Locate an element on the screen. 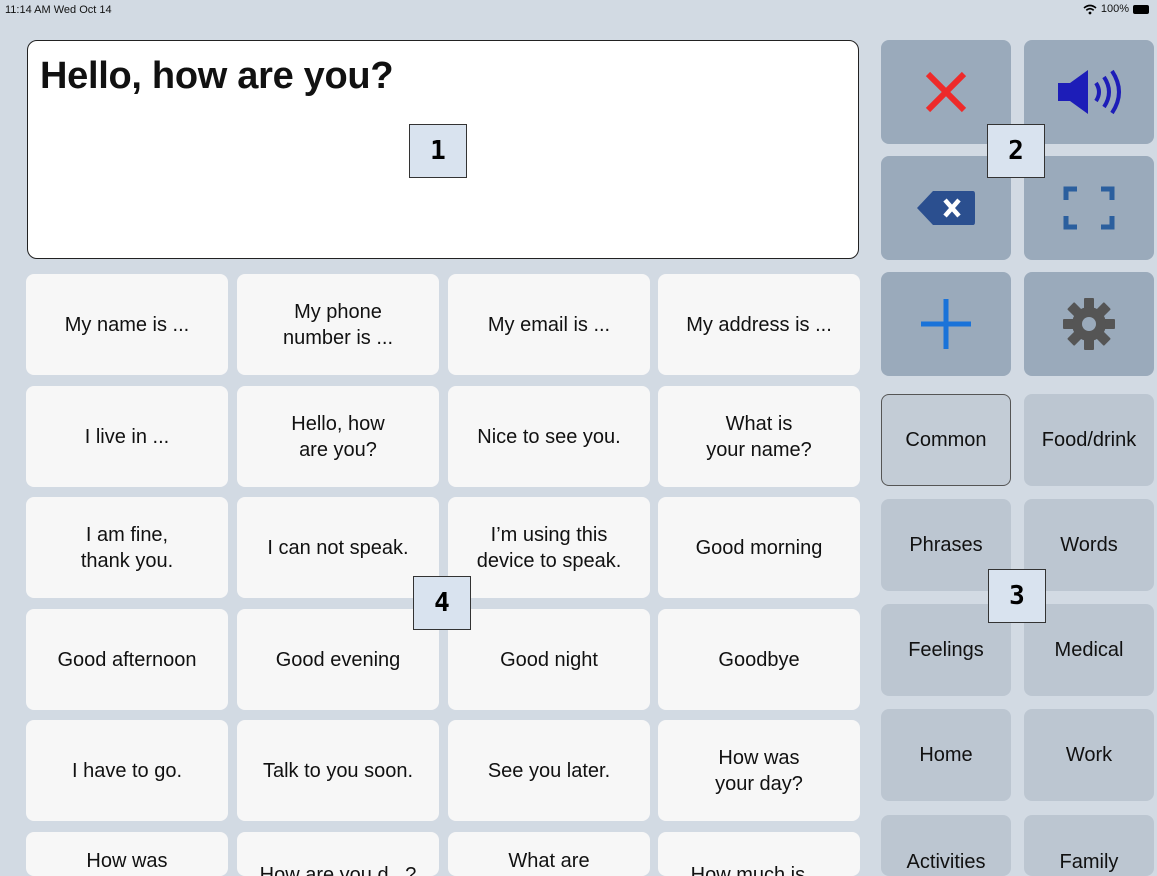 The image size is (1157, 876). phrase-button: How was your day? is located at coordinates (759, 770).